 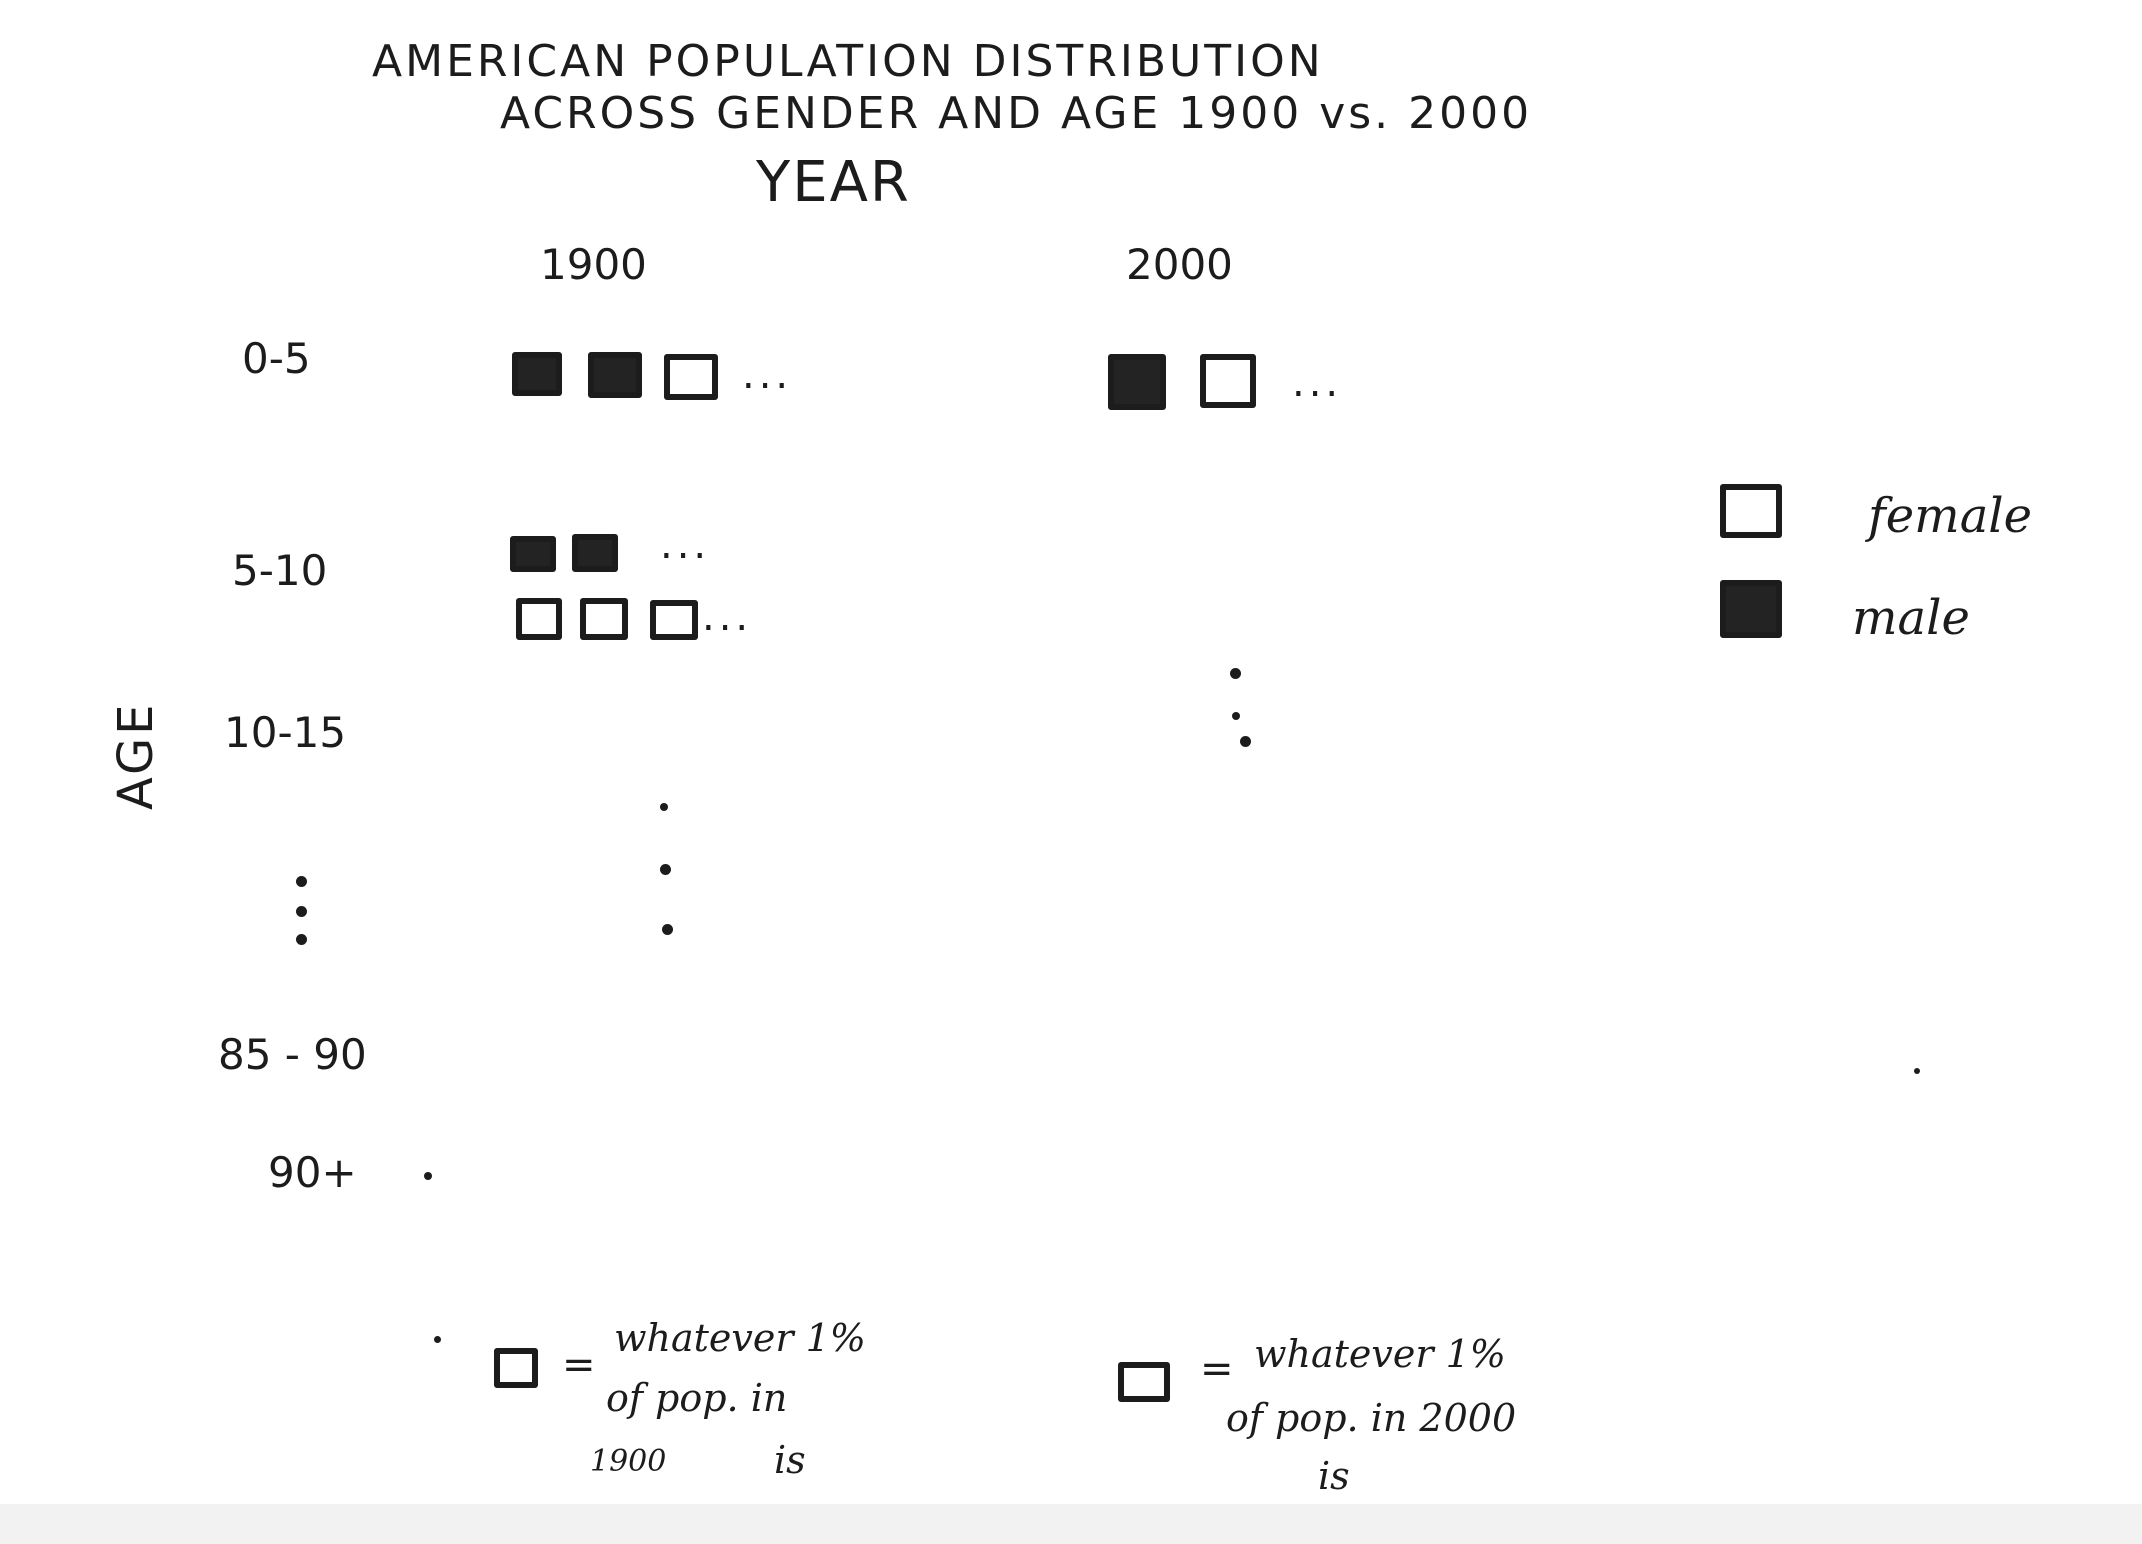 What do you see at coordinates (1751, 511) in the screenshot?
I see `legend-female-swatch` at bounding box center [1751, 511].